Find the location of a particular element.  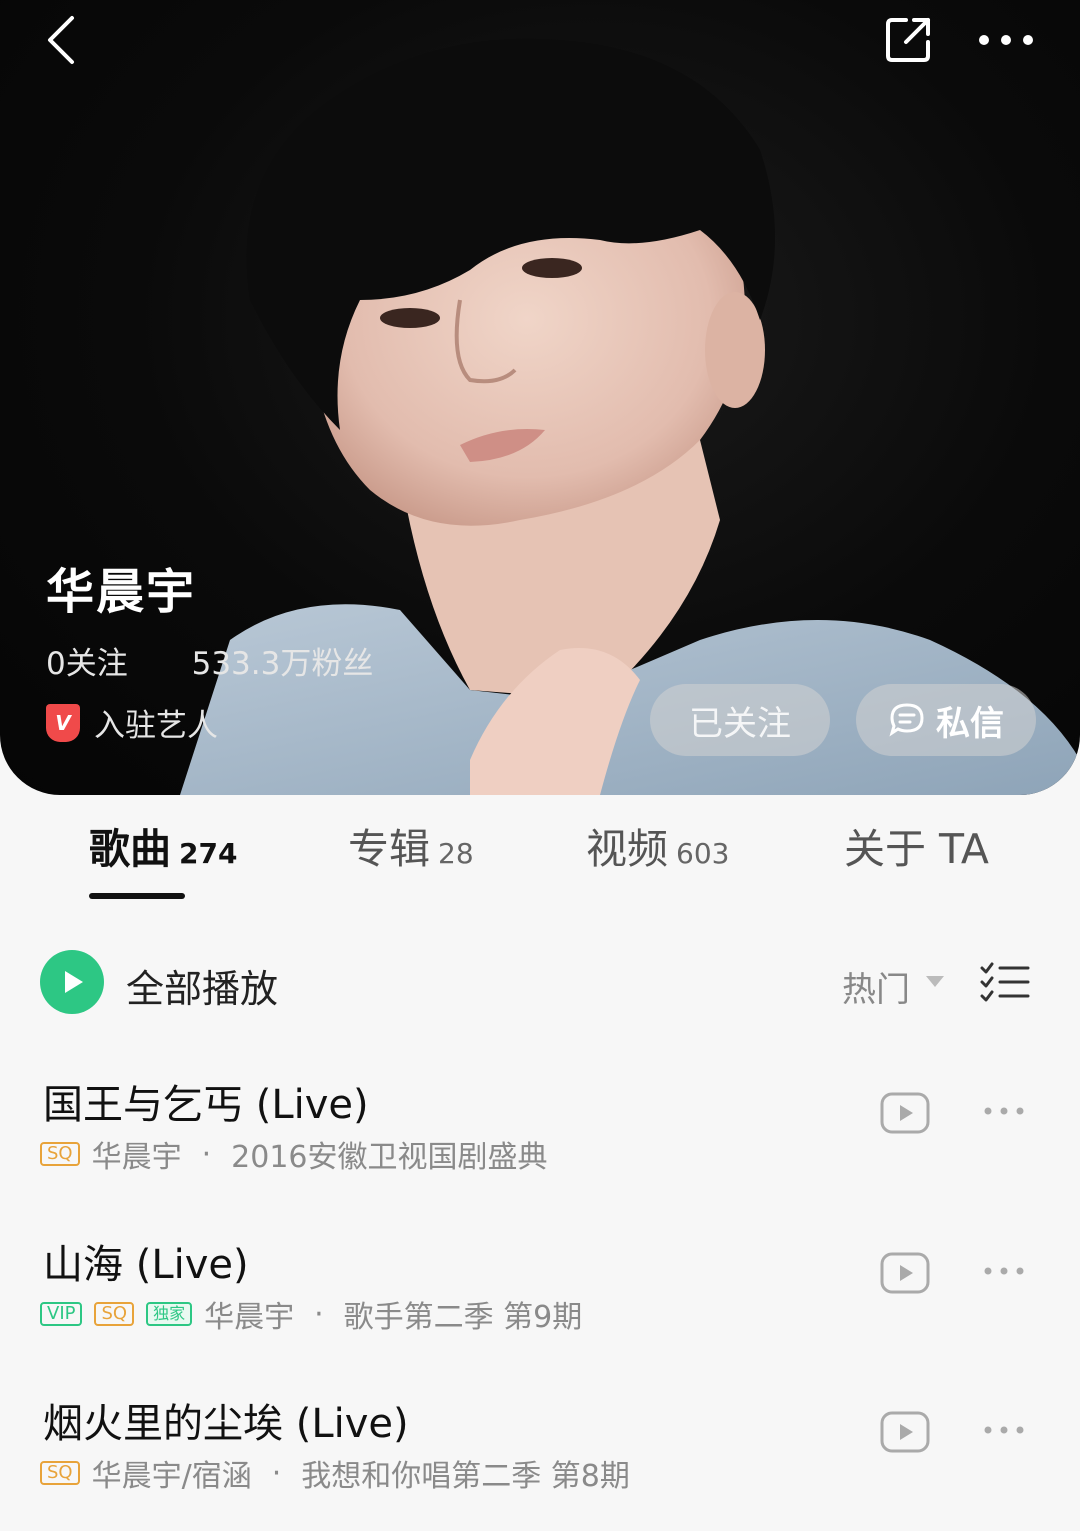

sort-dropdown: 热门 is located at coordinates (876, 986).